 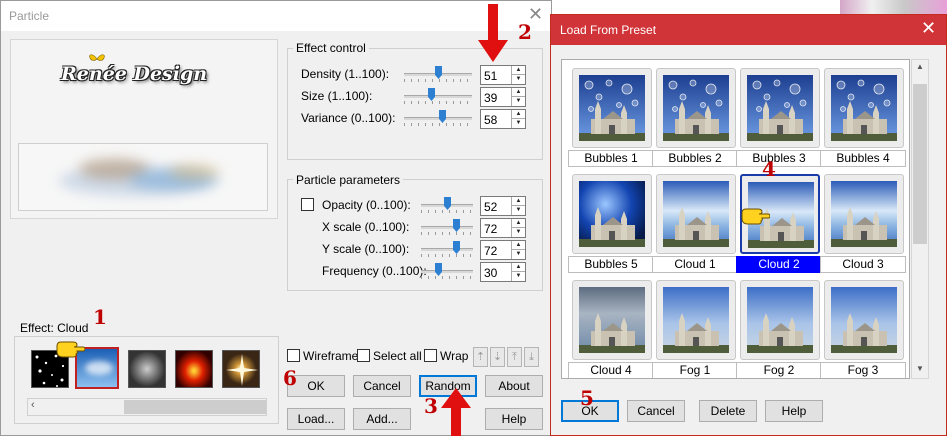 I want to click on select-all-checkbox, so click(x=363, y=355).